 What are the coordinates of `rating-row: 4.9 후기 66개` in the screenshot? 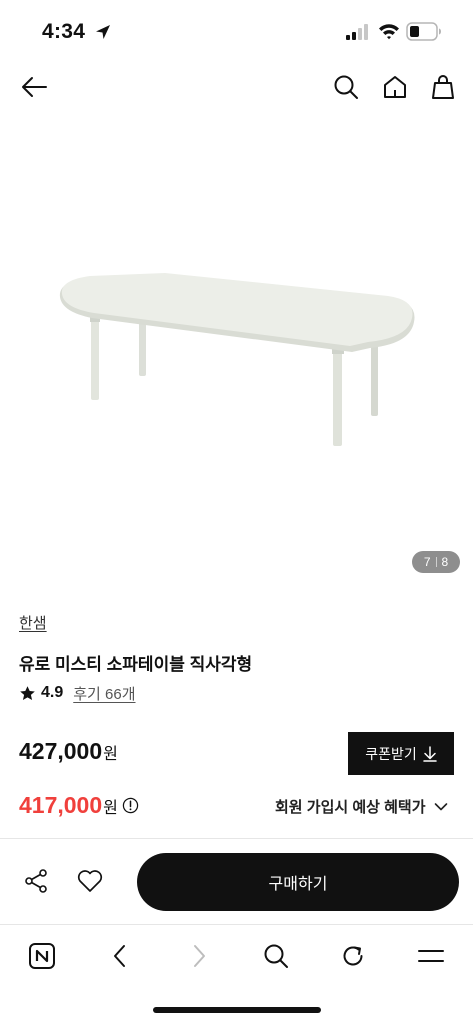 It's located at (77, 693).